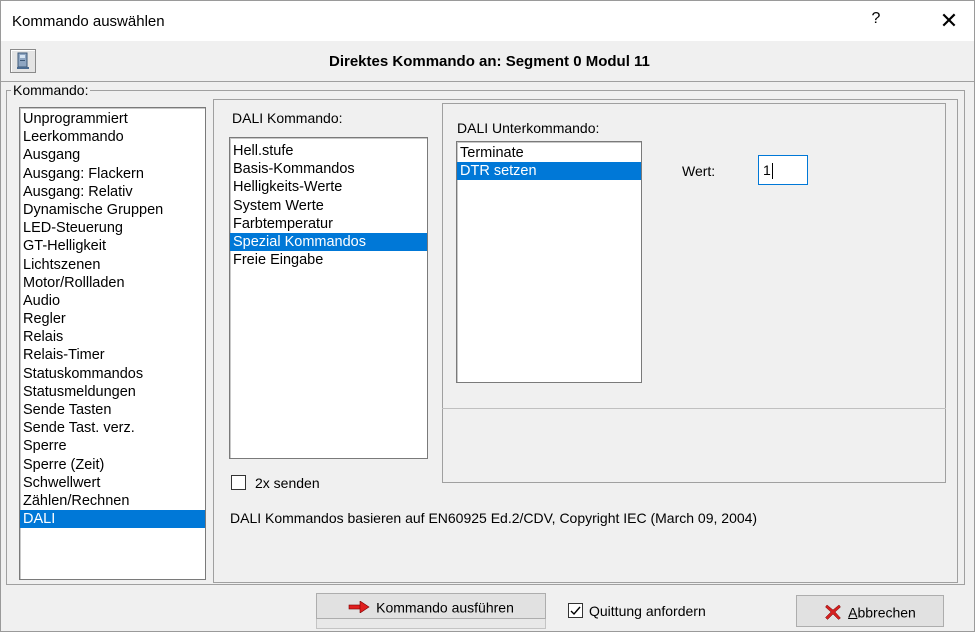 The image size is (975, 632). I want to click on command-list-item: DALI, so click(112, 519).